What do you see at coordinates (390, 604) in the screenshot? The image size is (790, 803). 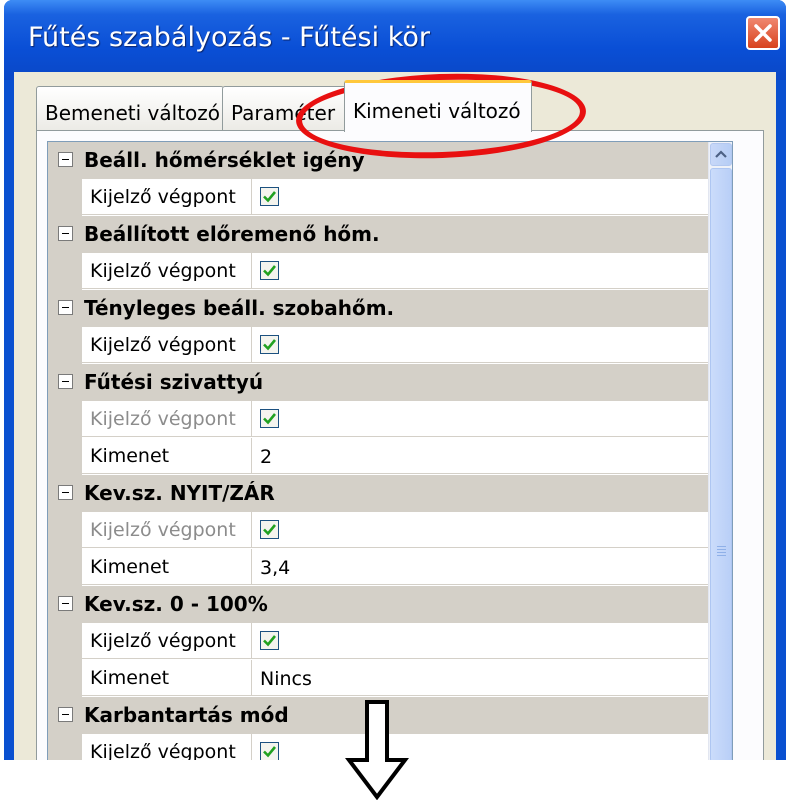 I see `section-header: Kev.sz. 0 - 100%` at bounding box center [390, 604].